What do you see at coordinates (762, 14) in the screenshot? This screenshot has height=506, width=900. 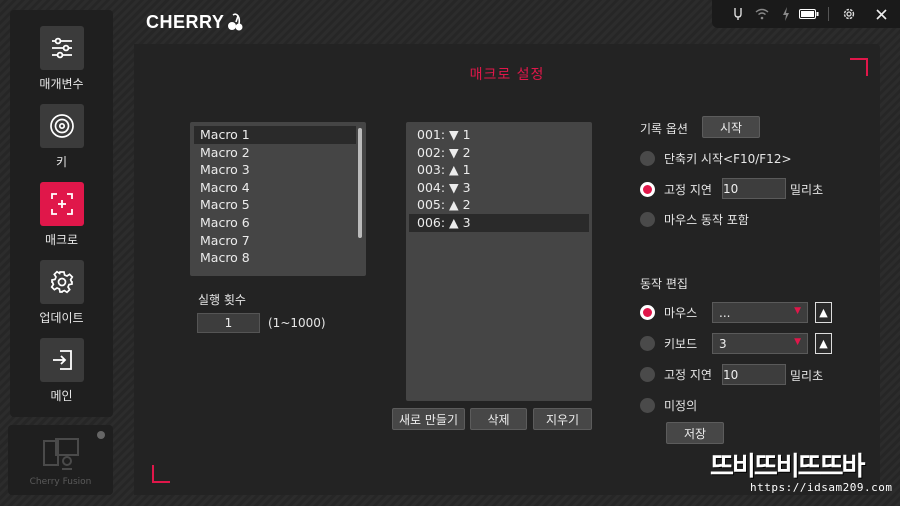 I see `wifi-icon` at bounding box center [762, 14].